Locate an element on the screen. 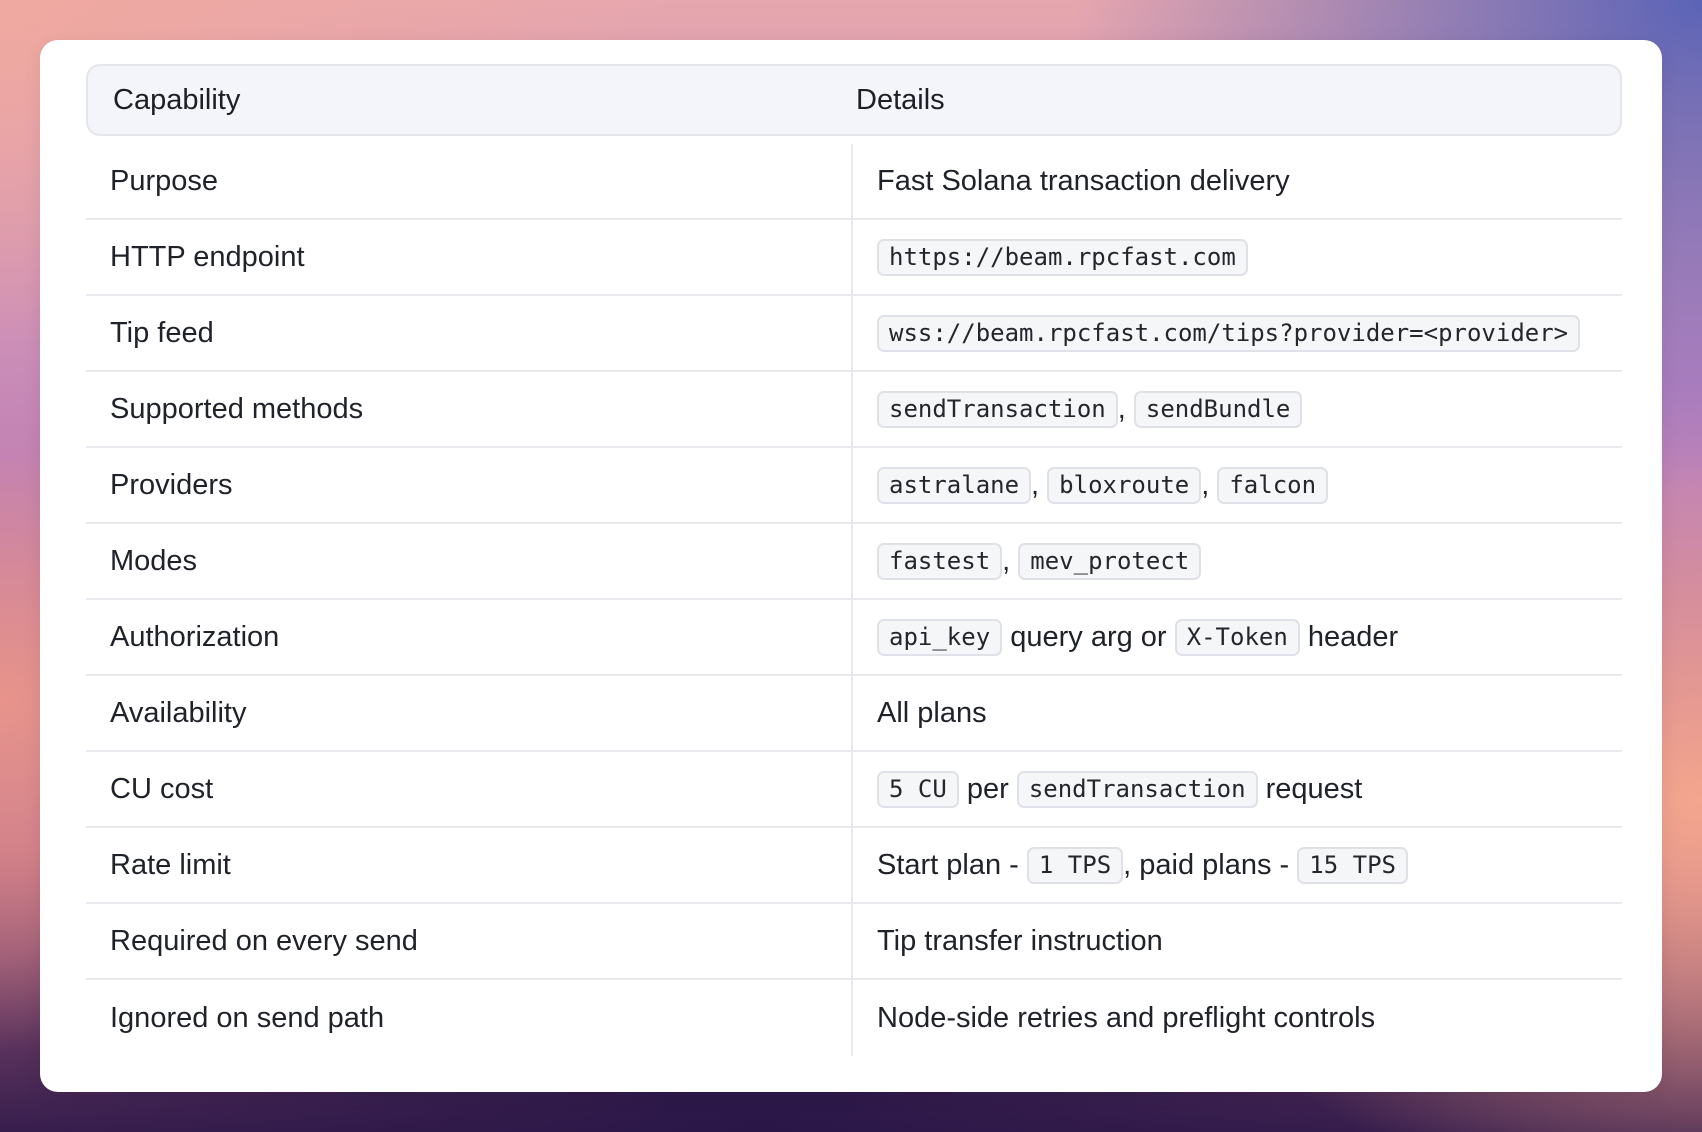 This screenshot has width=1702, height=1132. row-details: sendTransaction, sendBundle is located at coordinates (1237, 409).